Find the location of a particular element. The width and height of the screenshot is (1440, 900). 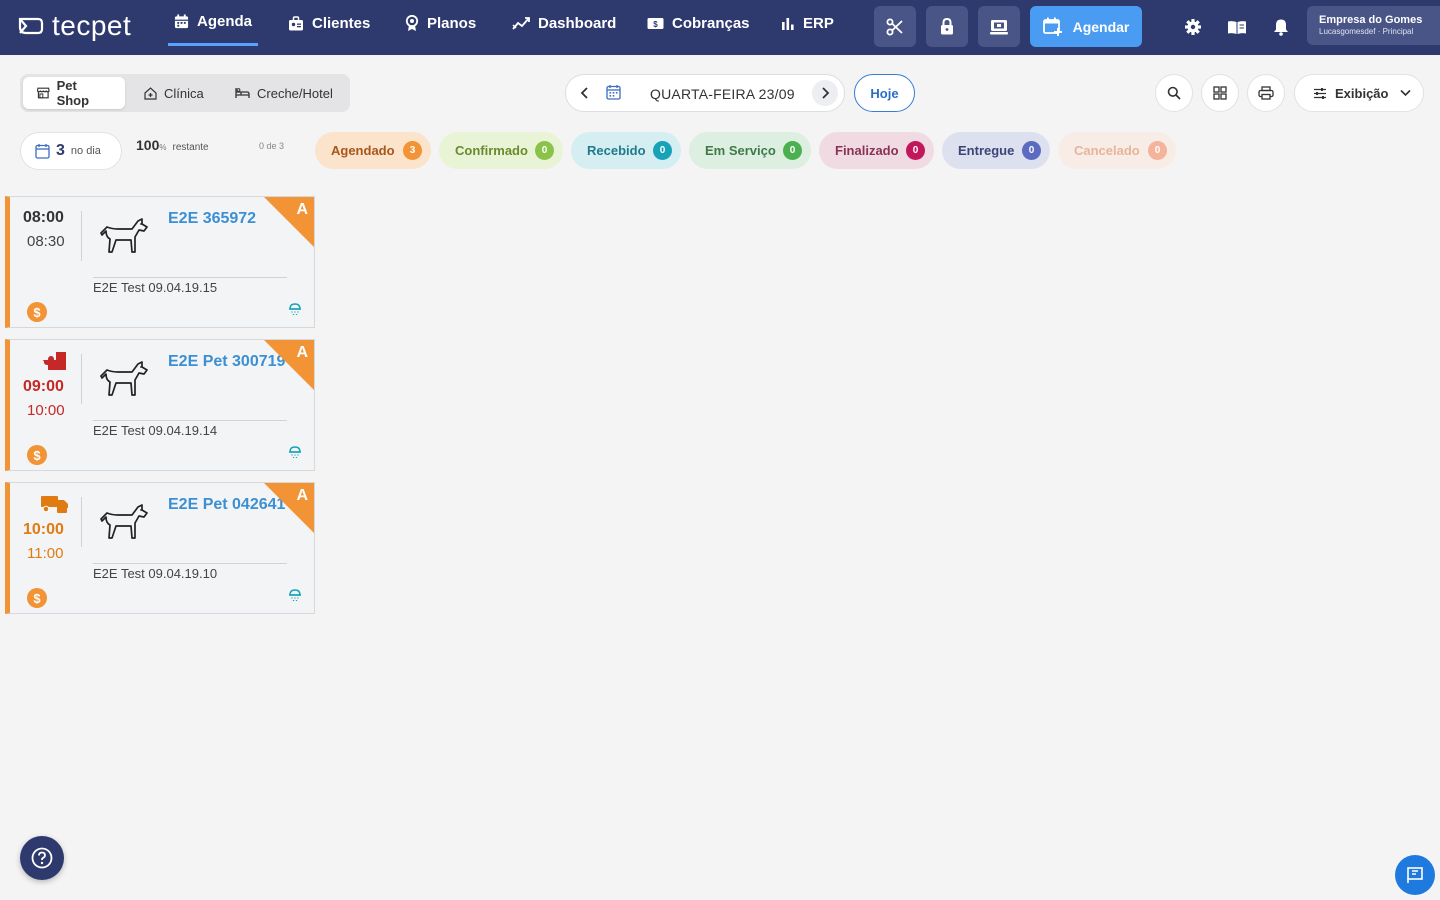

lock-button is located at coordinates (947, 26).